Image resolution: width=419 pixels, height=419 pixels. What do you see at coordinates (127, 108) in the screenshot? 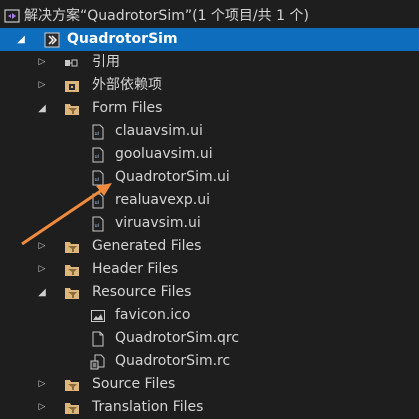
I see `form-files-label: Form Files` at bounding box center [127, 108].